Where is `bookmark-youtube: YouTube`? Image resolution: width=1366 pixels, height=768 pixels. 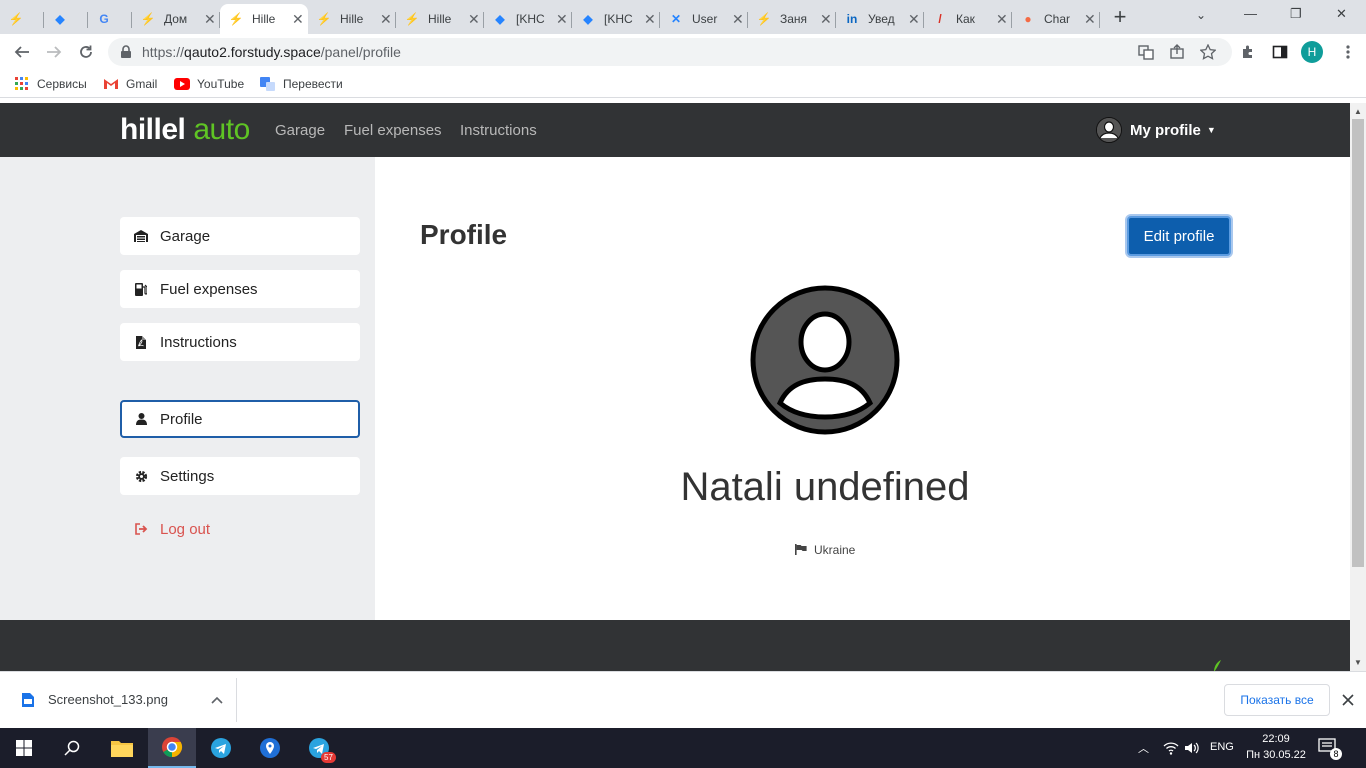
bookmark-youtube: YouTube is located at coordinates (209, 84).